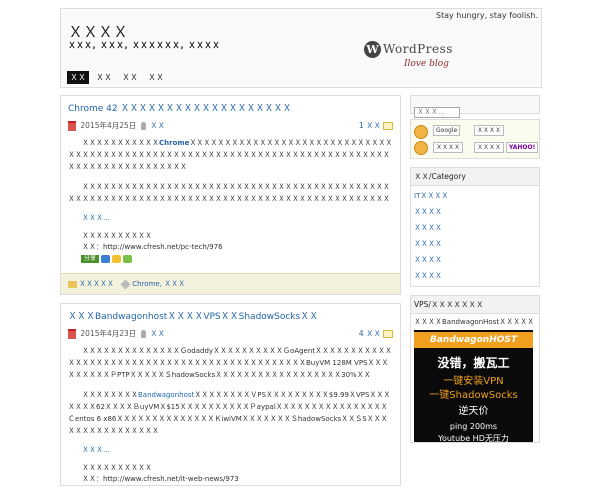 This screenshot has width=600, height=494. What do you see at coordinates (90, 259) in the screenshot?
I see `share-button: 分享` at bounding box center [90, 259].